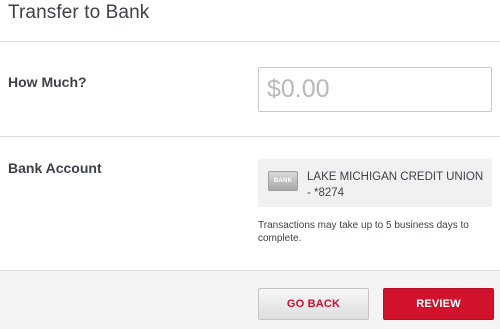 The width and height of the screenshot is (500, 329). Describe the element at coordinates (395, 185) in the screenshot. I see `bank-account-name: LAKE MICHIGAN CREDIT UNION - *8274` at that location.